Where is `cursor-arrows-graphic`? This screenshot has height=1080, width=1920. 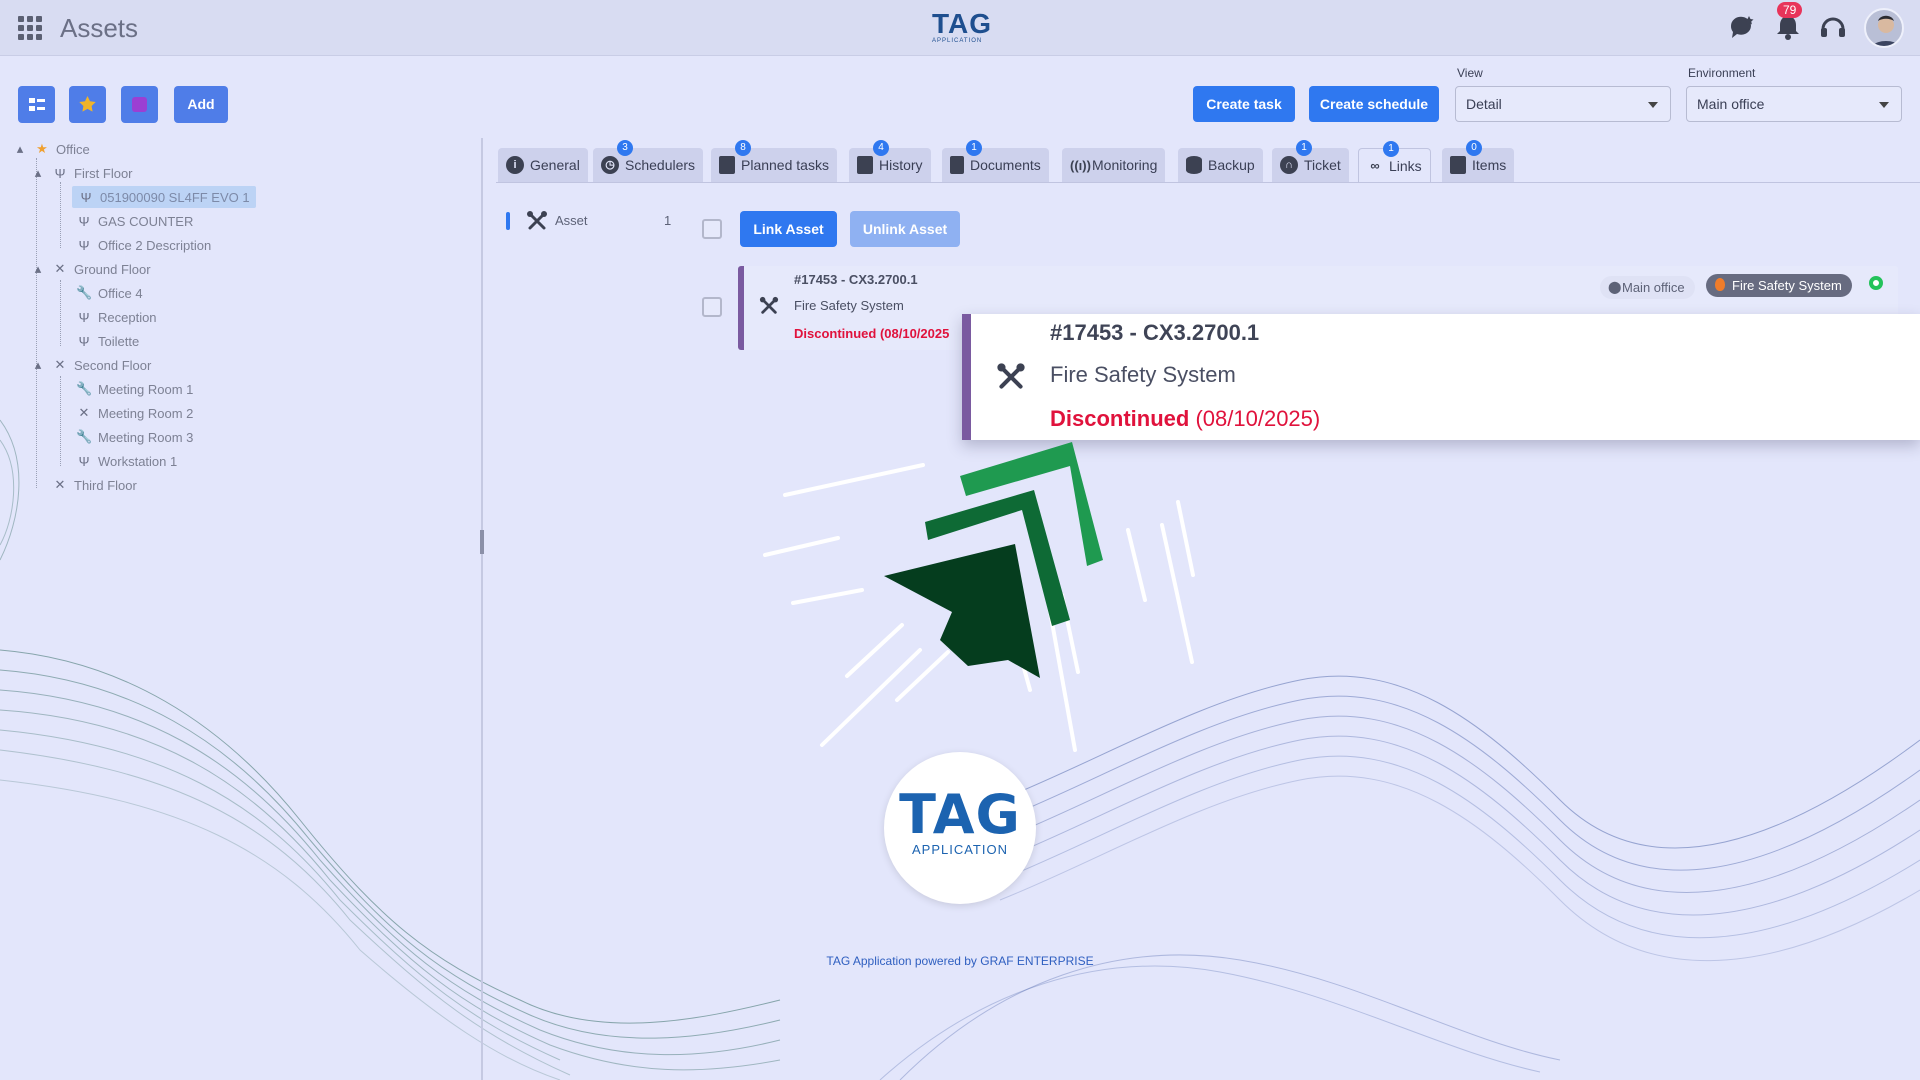
cursor-arrows-graphic is located at coordinates (979, 597).